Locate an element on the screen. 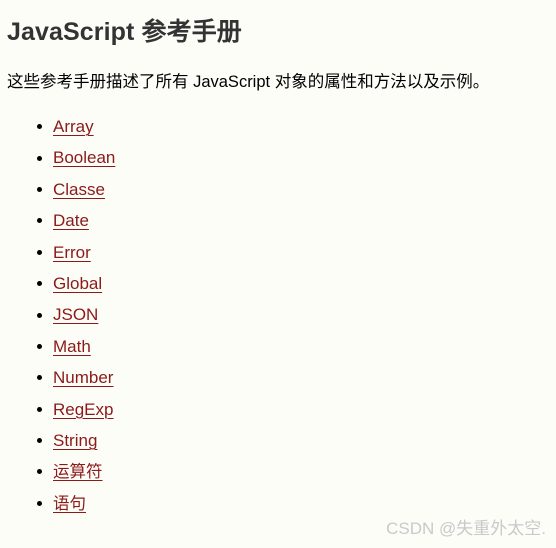 The width and height of the screenshot is (556, 548). list-item: Number is located at coordinates (76, 377).